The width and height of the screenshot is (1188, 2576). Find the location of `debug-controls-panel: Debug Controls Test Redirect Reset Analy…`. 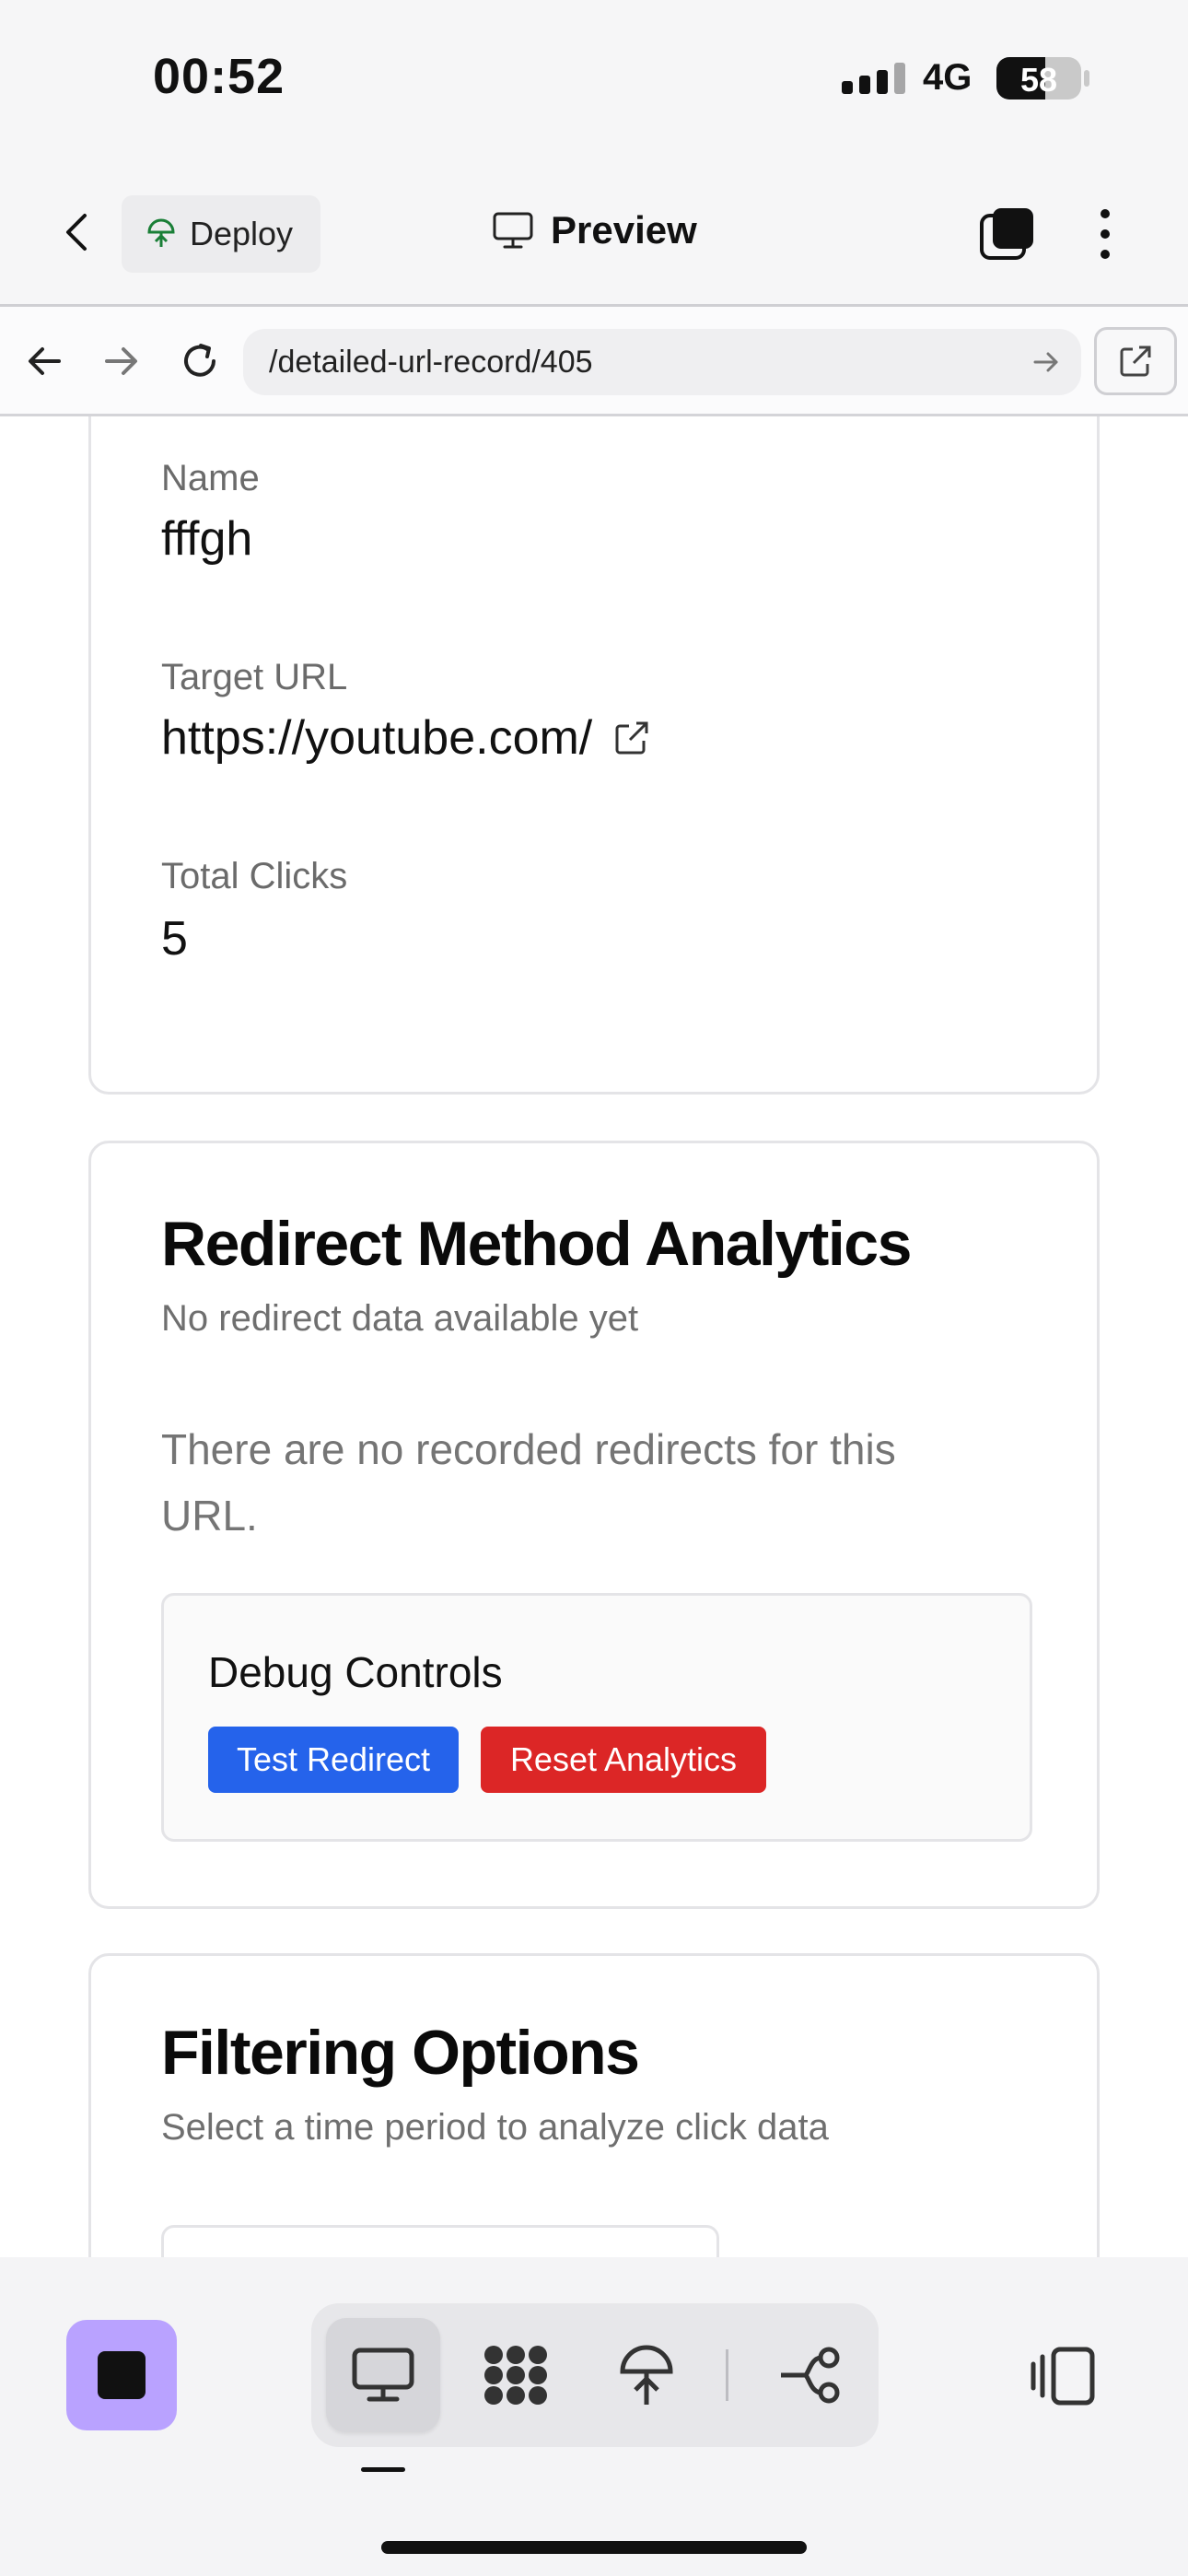

debug-controls-panel: Debug Controls Test Redirect Reset Analy… is located at coordinates (596, 1717).